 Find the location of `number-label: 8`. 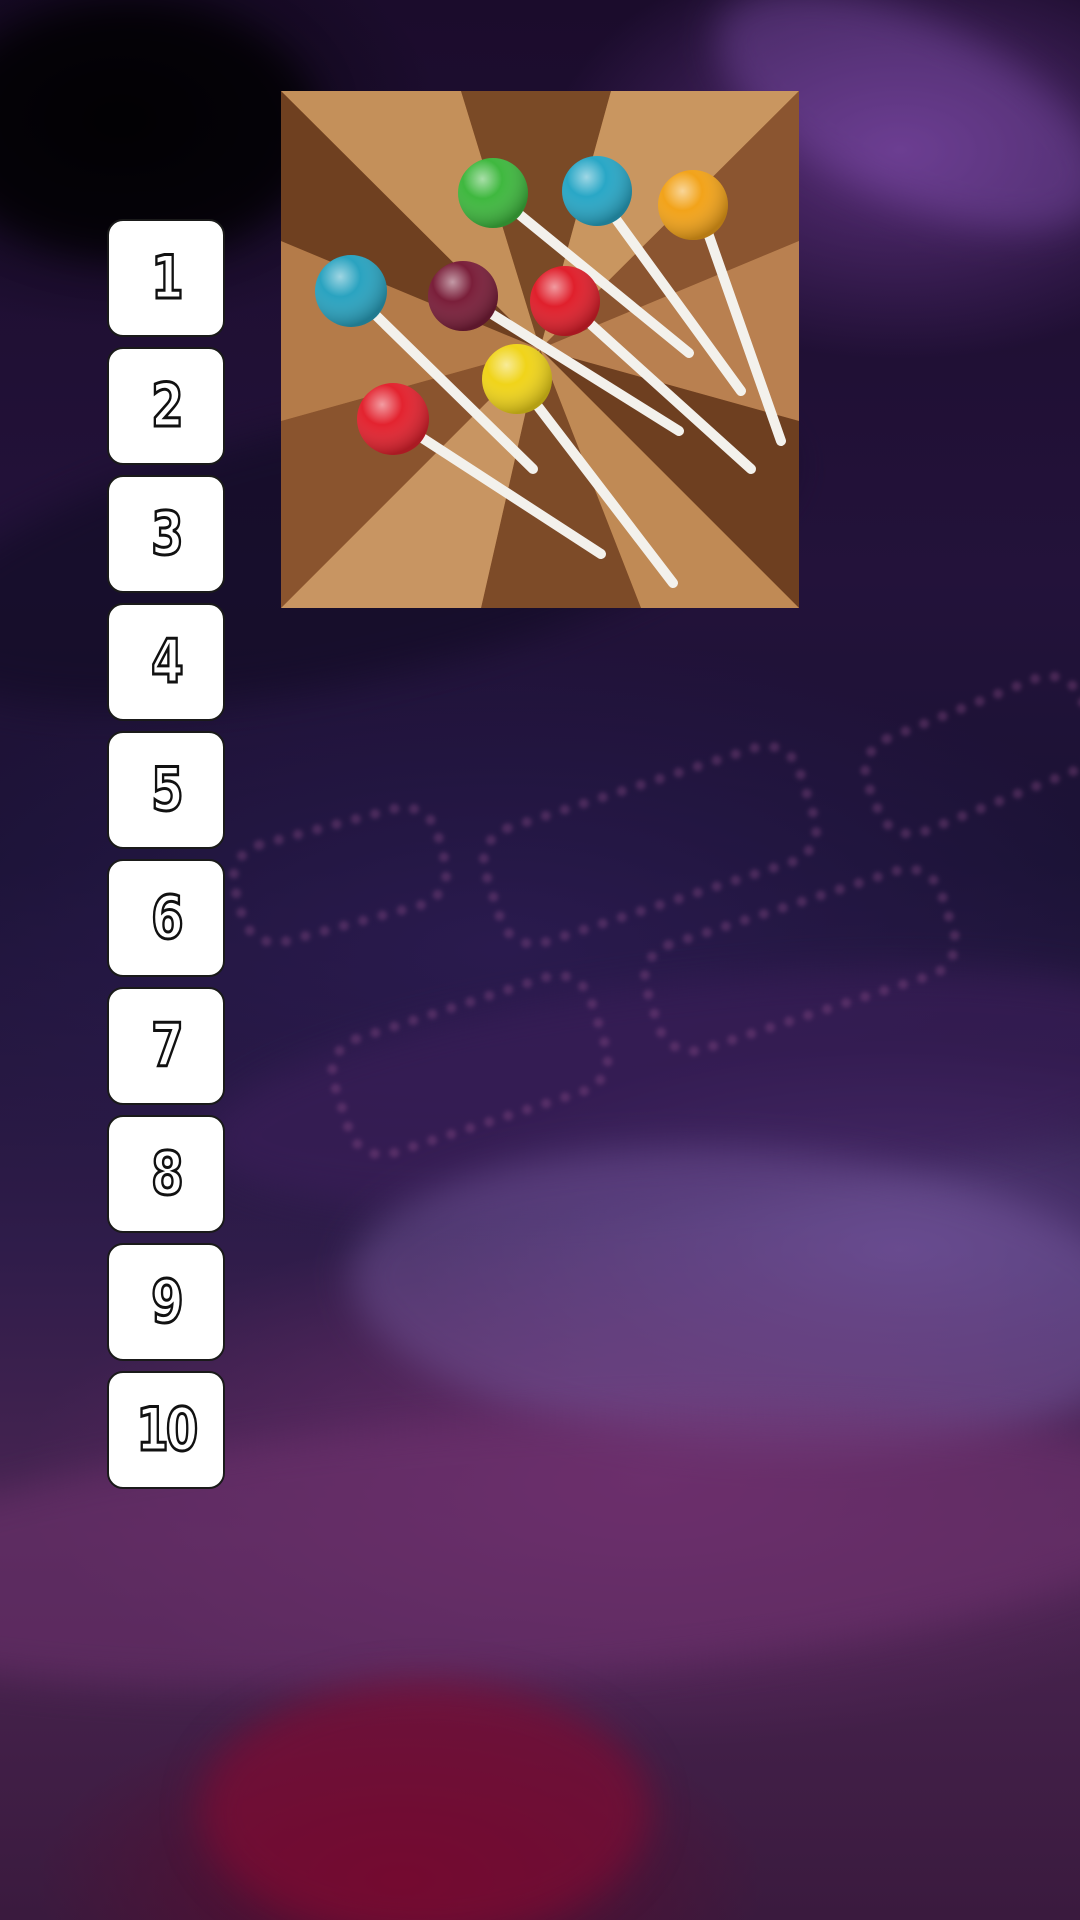

number-label: 8 is located at coordinates (167, 1174).